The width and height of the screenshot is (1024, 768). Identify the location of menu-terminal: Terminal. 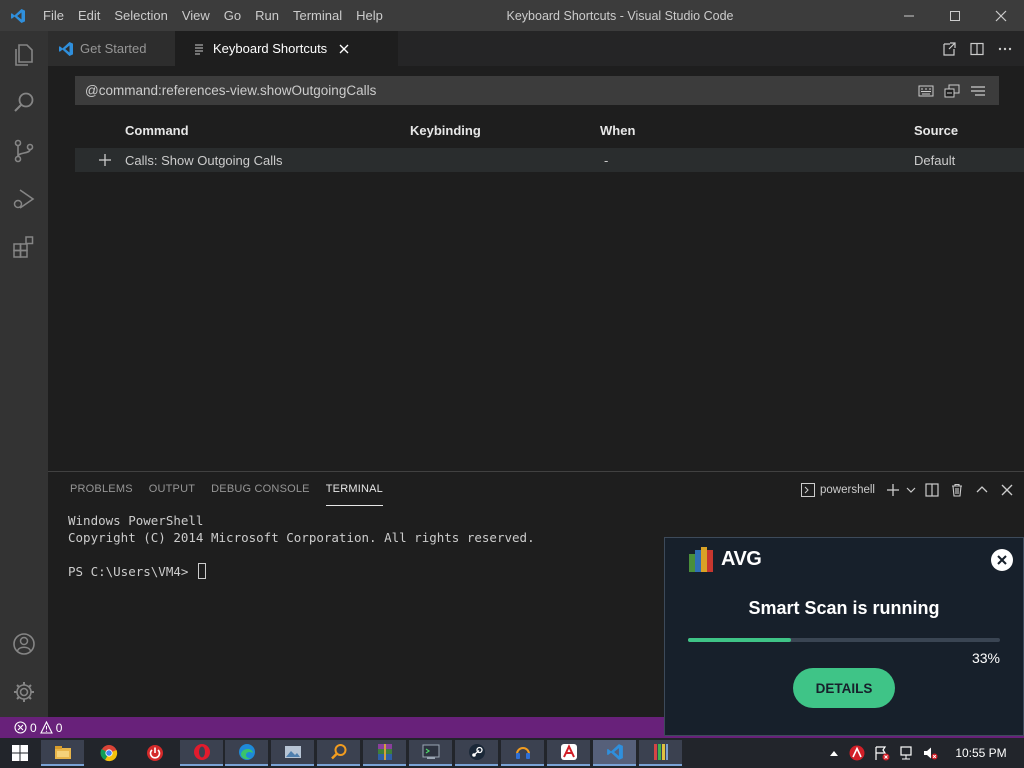
(317, 15).